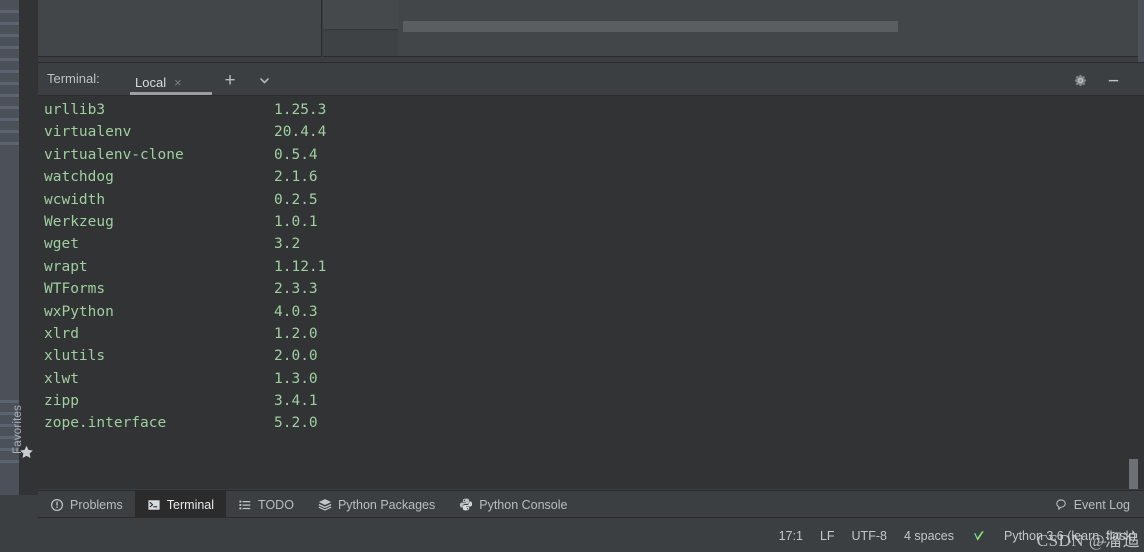 The width and height of the screenshot is (1144, 552). I want to click on plus-icon: +, so click(230, 80).